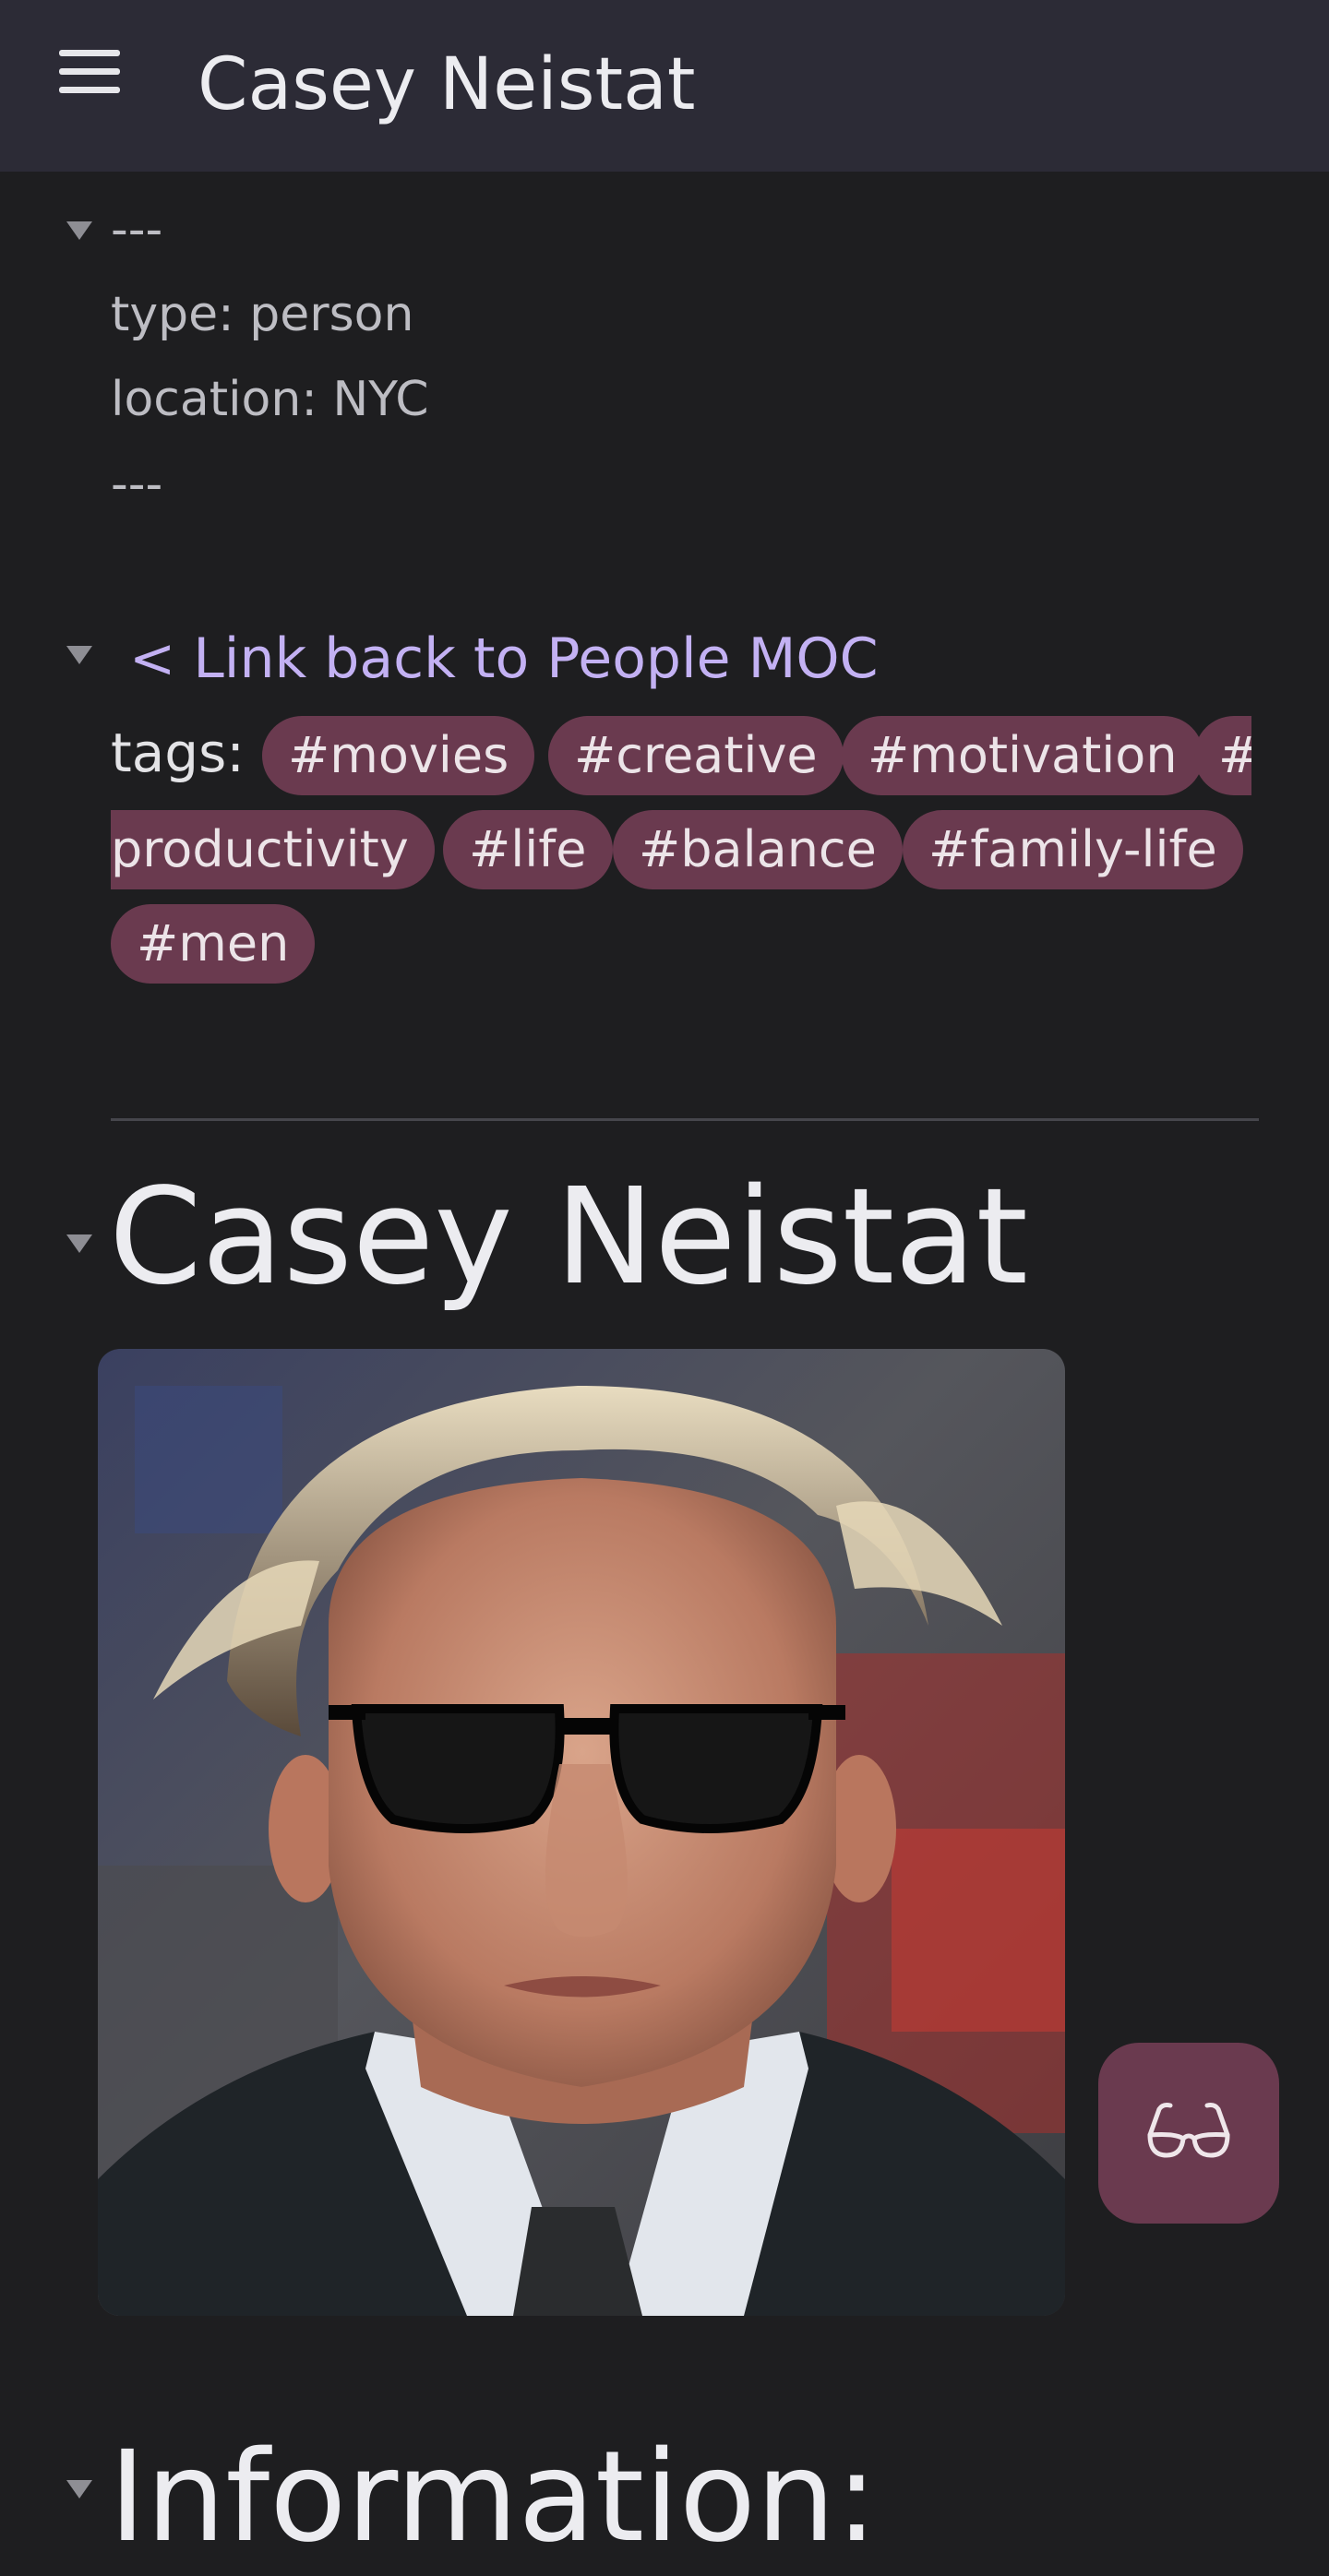 This screenshot has width=1329, height=2576. I want to click on tag-balance: #balance, so click(758, 849).